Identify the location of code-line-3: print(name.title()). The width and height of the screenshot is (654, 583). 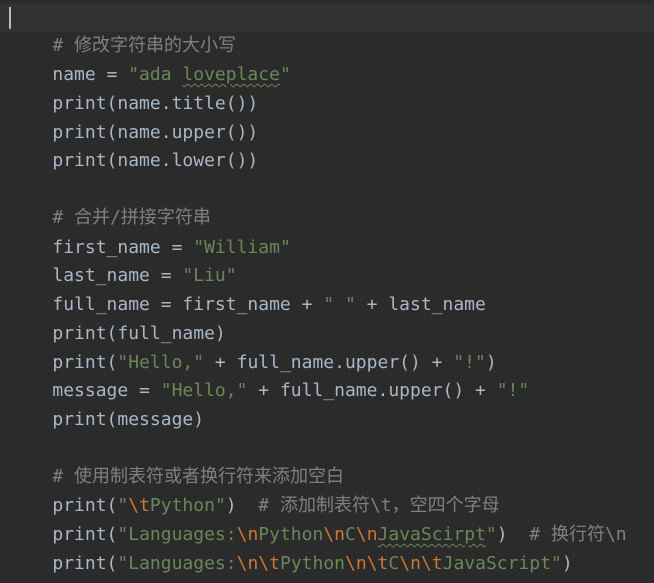
(133, 88).